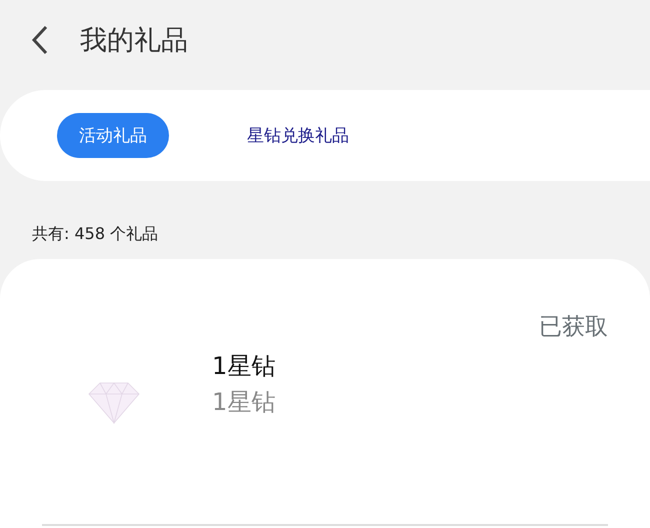  What do you see at coordinates (114, 403) in the screenshot?
I see `diamond-icon` at bounding box center [114, 403].